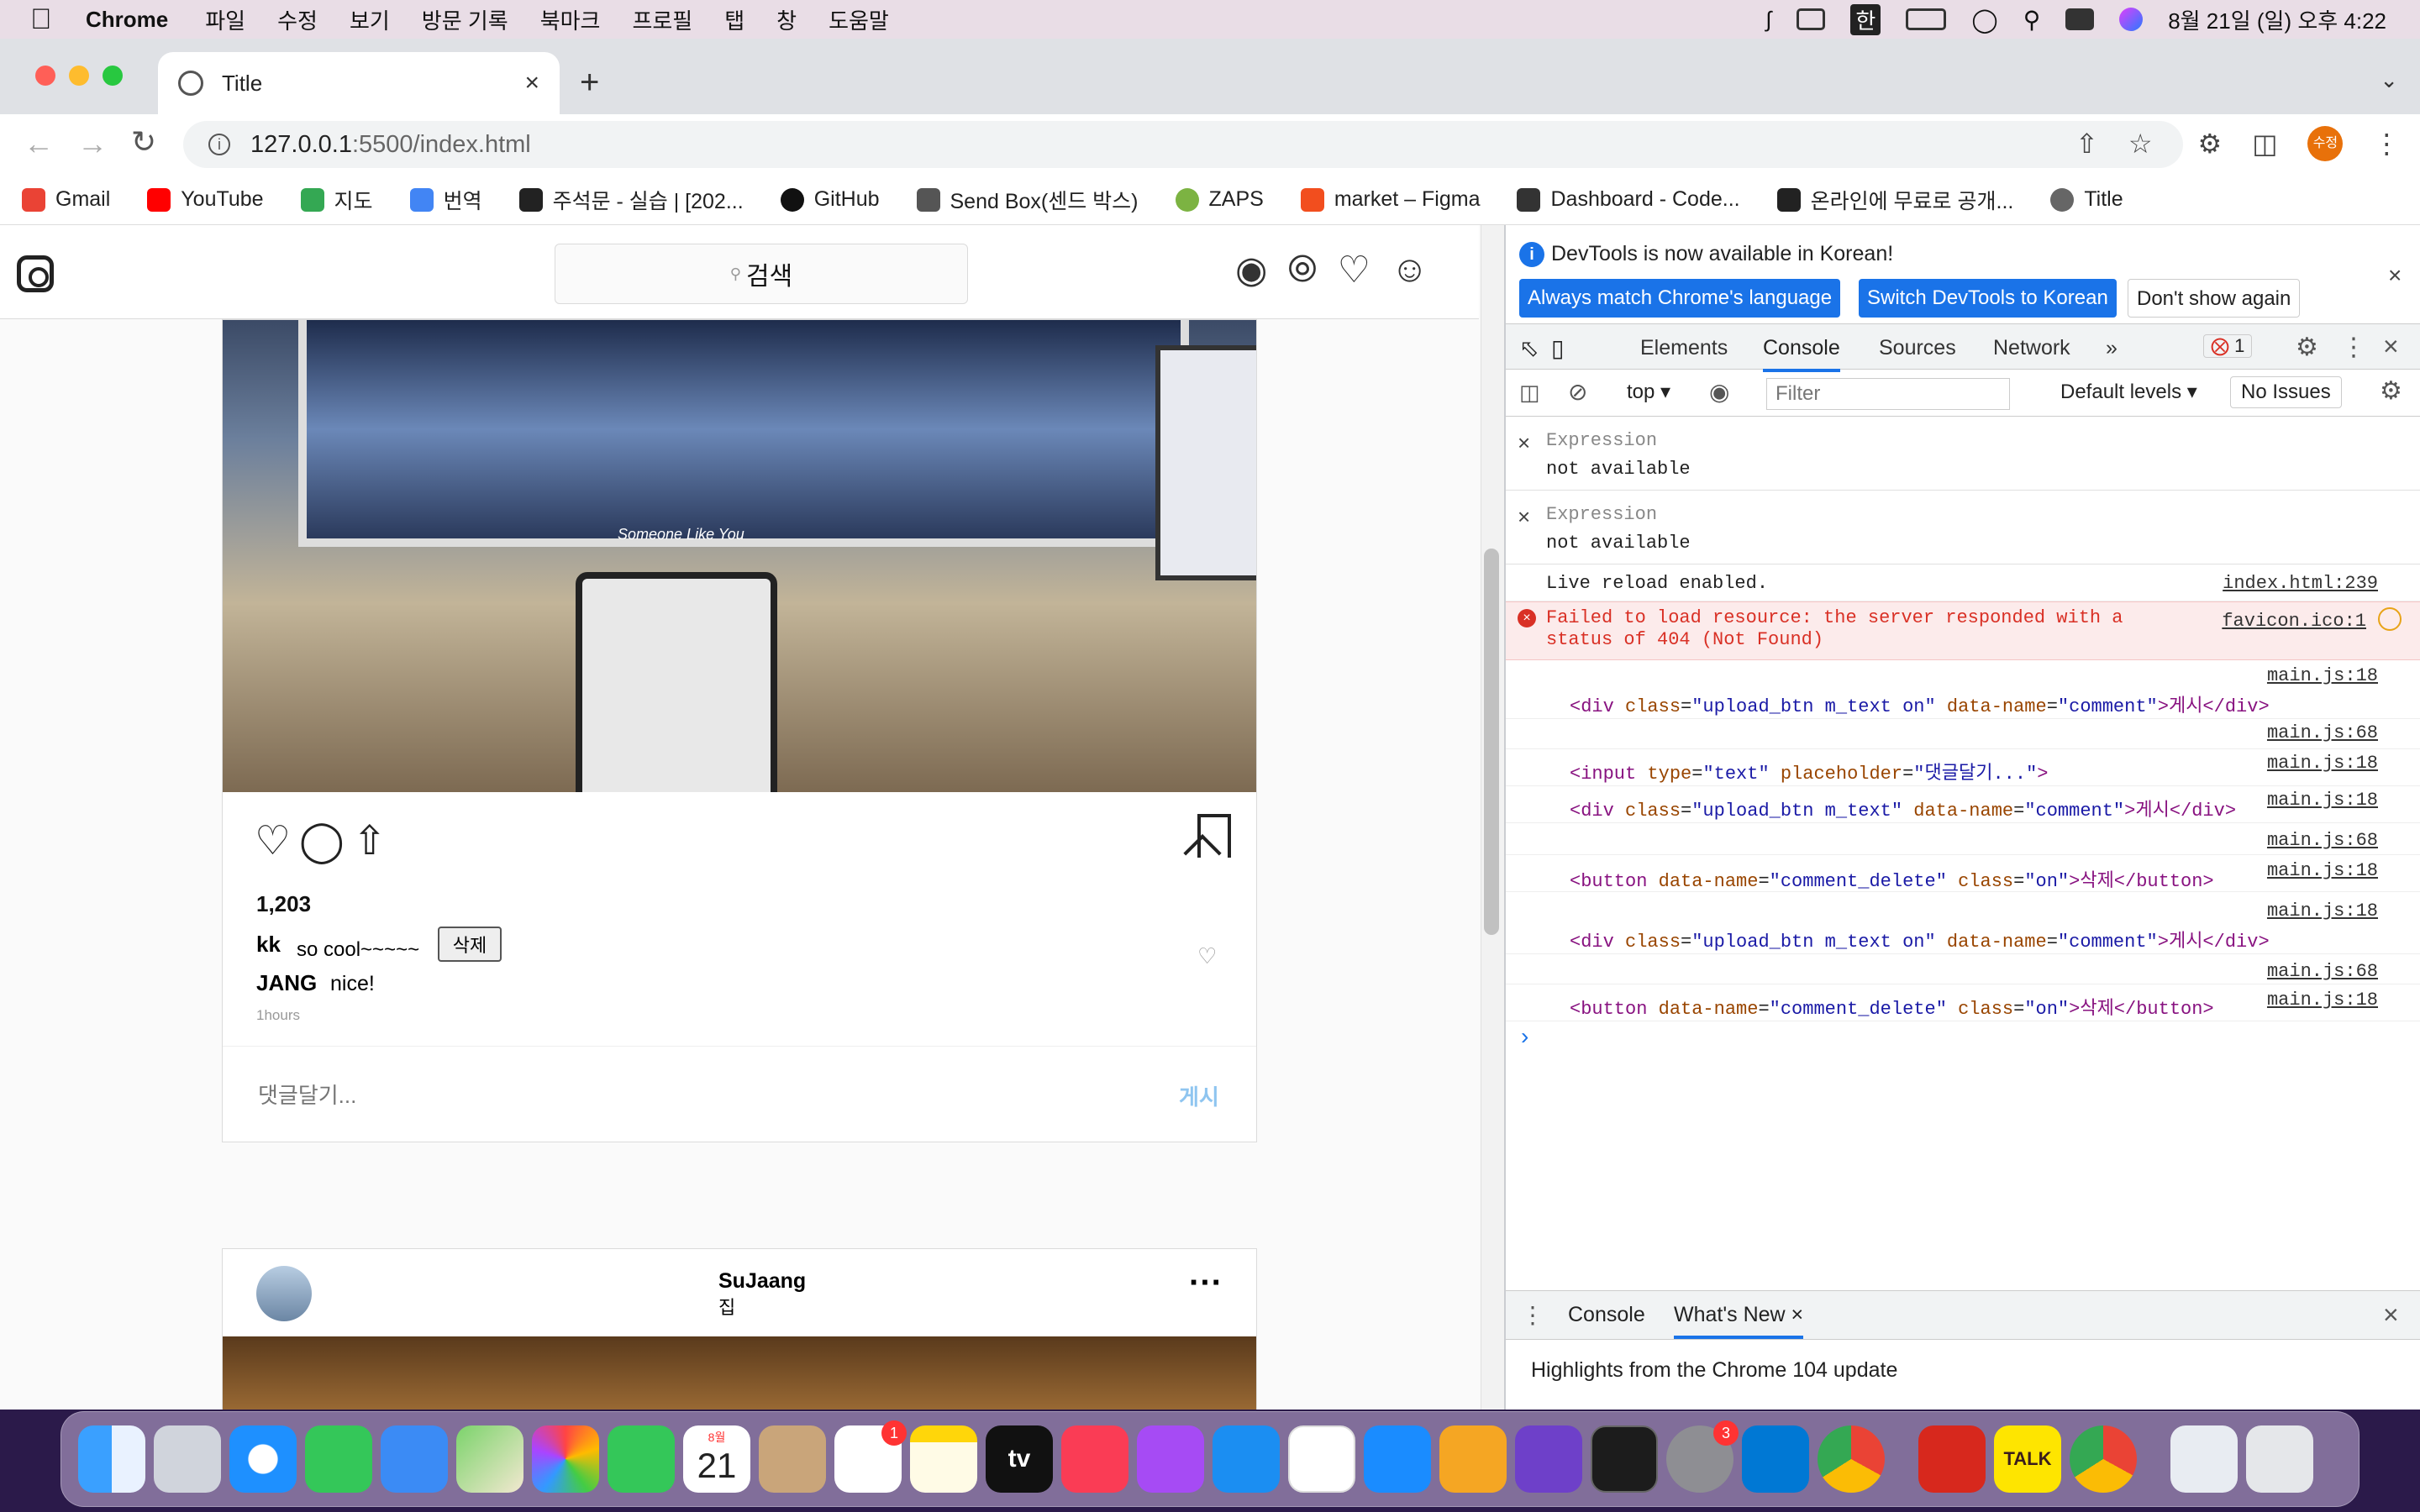 This screenshot has width=2420, height=1512. I want to click on drawer-tab-whats-new: What's New ×, so click(1739, 1321).